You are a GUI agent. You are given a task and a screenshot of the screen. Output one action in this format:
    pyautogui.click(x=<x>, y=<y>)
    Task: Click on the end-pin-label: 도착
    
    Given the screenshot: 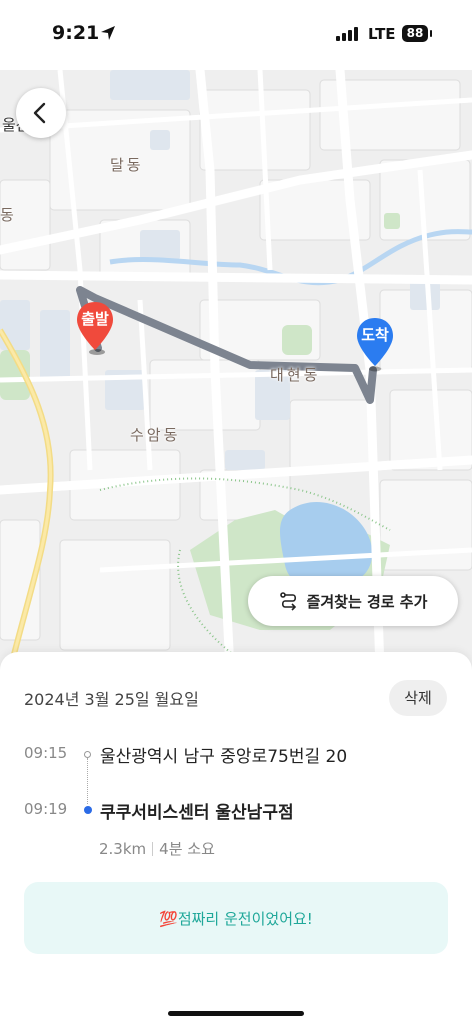 What is the action you would take?
    pyautogui.click(x=375, y=335)
    